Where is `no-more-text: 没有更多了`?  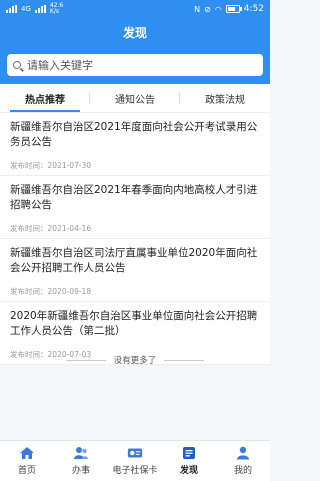
no-more-text: 没有更多了 is located at coordinates (135, 361).